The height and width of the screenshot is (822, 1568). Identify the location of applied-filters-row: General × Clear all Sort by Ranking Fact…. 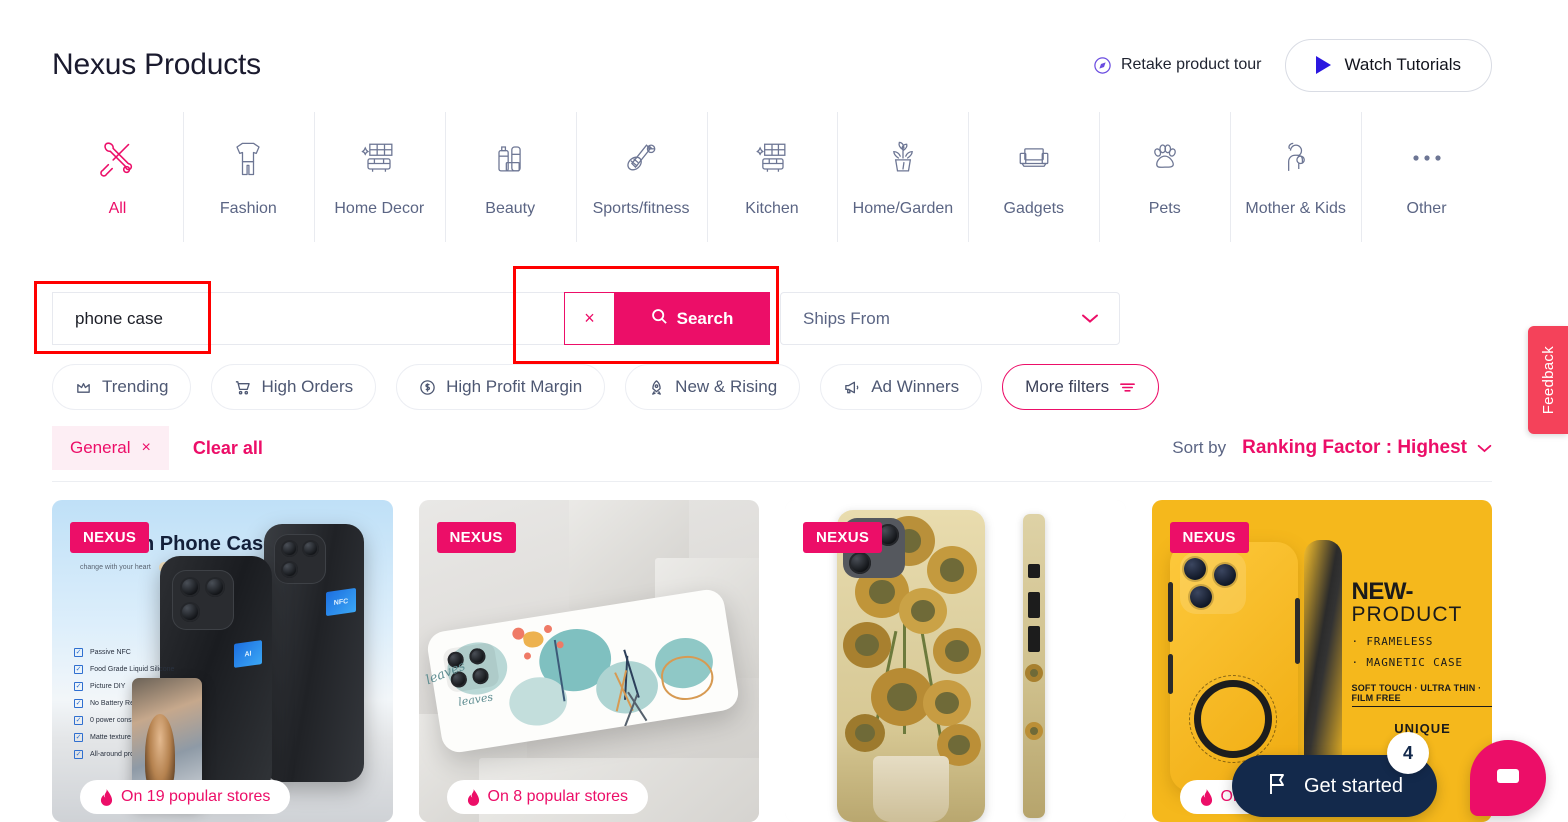
(772, 448).